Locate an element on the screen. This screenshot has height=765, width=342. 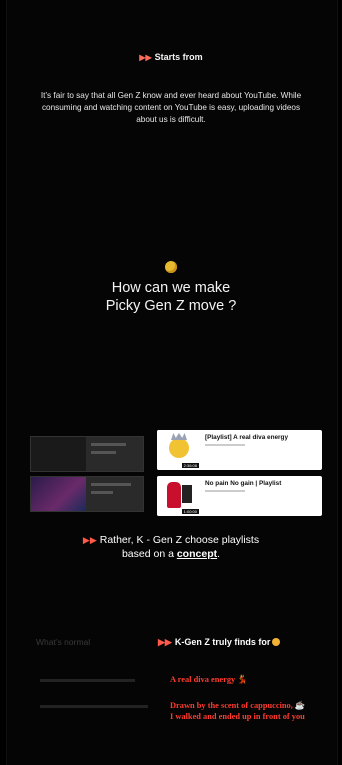
playlist-card-diva: 2:36:08 [Playlist] A real diva energy is located at coordinates (239, 450).